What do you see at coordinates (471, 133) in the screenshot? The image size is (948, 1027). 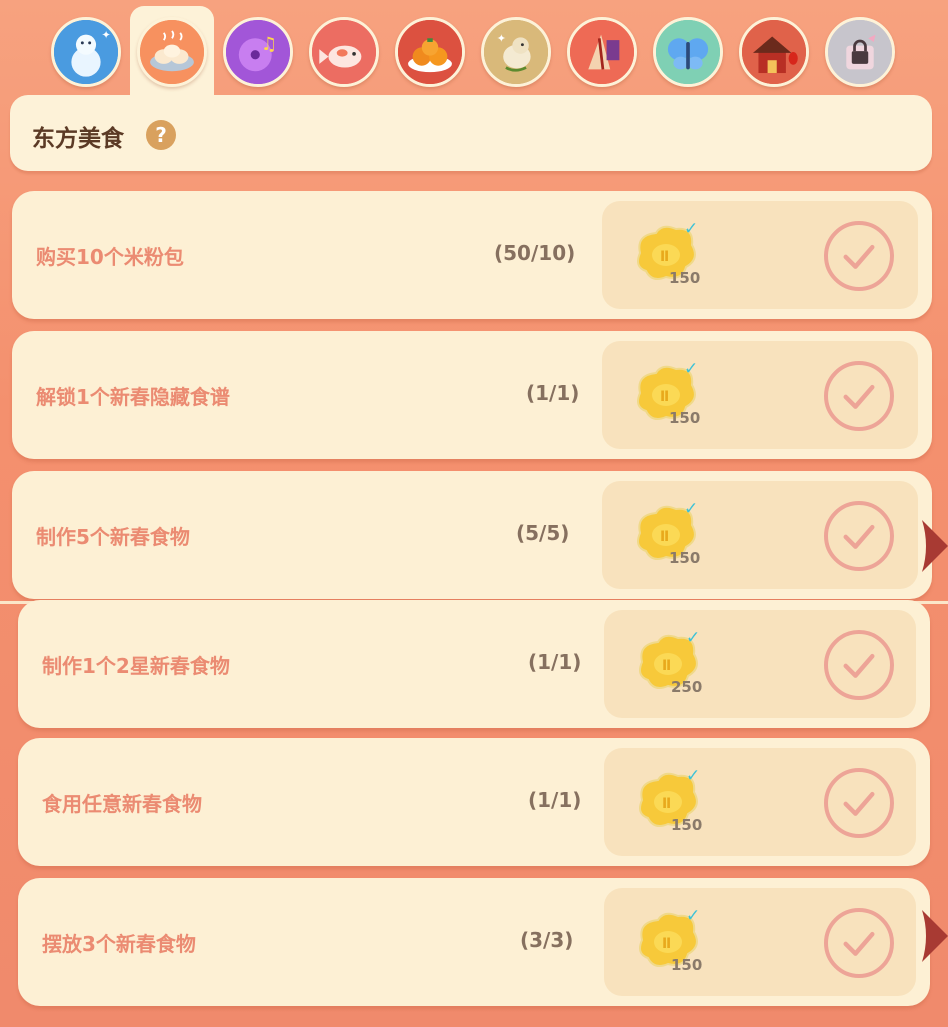 I see `section-header: 东方美食 ?` at bounding box center [471, 133].